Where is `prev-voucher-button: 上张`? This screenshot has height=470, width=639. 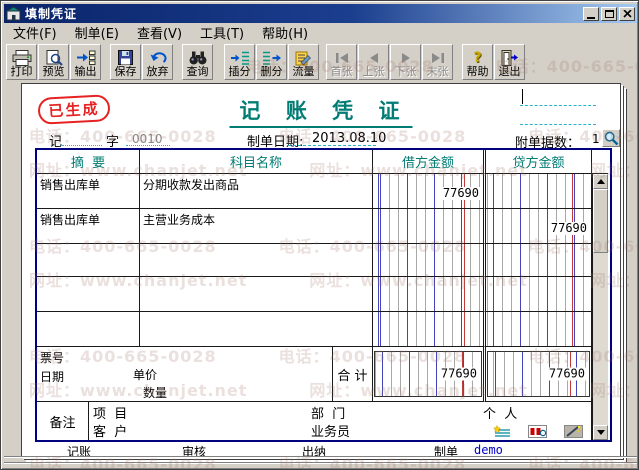 prev-voucher-button: 上张 is located at coordinates (373, 62).